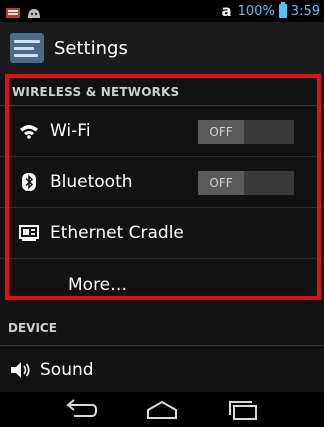 The image size is (324, 427). I want to click on settings-item-sound: Sound, so click(162, 370).